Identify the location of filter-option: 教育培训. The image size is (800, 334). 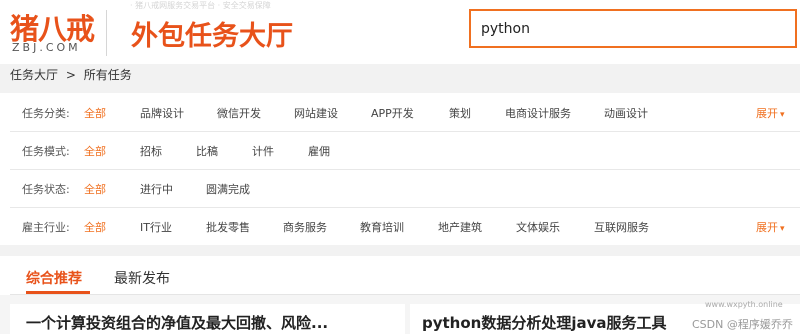
(382, 227).